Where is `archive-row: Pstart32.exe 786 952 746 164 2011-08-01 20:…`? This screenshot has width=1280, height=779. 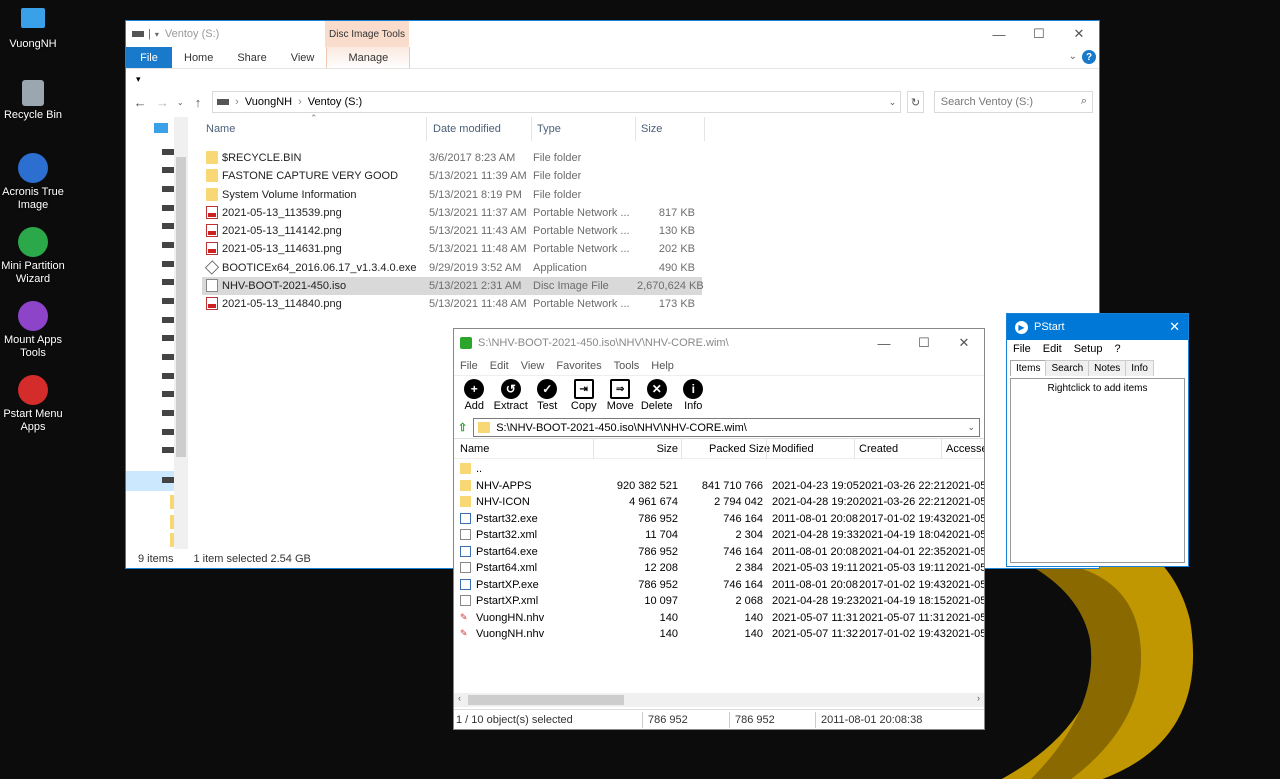
archive-row: Pstart32.exe 786 952 746 164 2011-08-01 20:… is located at coordinates (719, 519).